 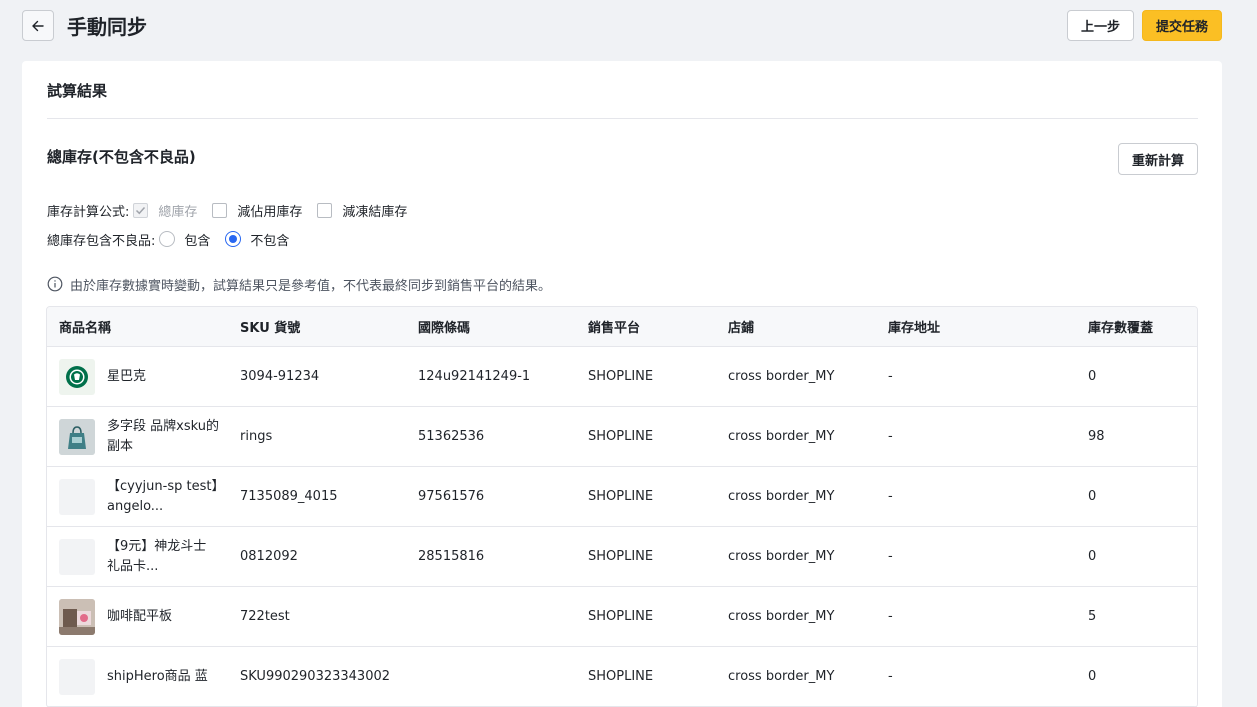 I want to click on barcode-cell: 97561576, so click(x=451, y=496).